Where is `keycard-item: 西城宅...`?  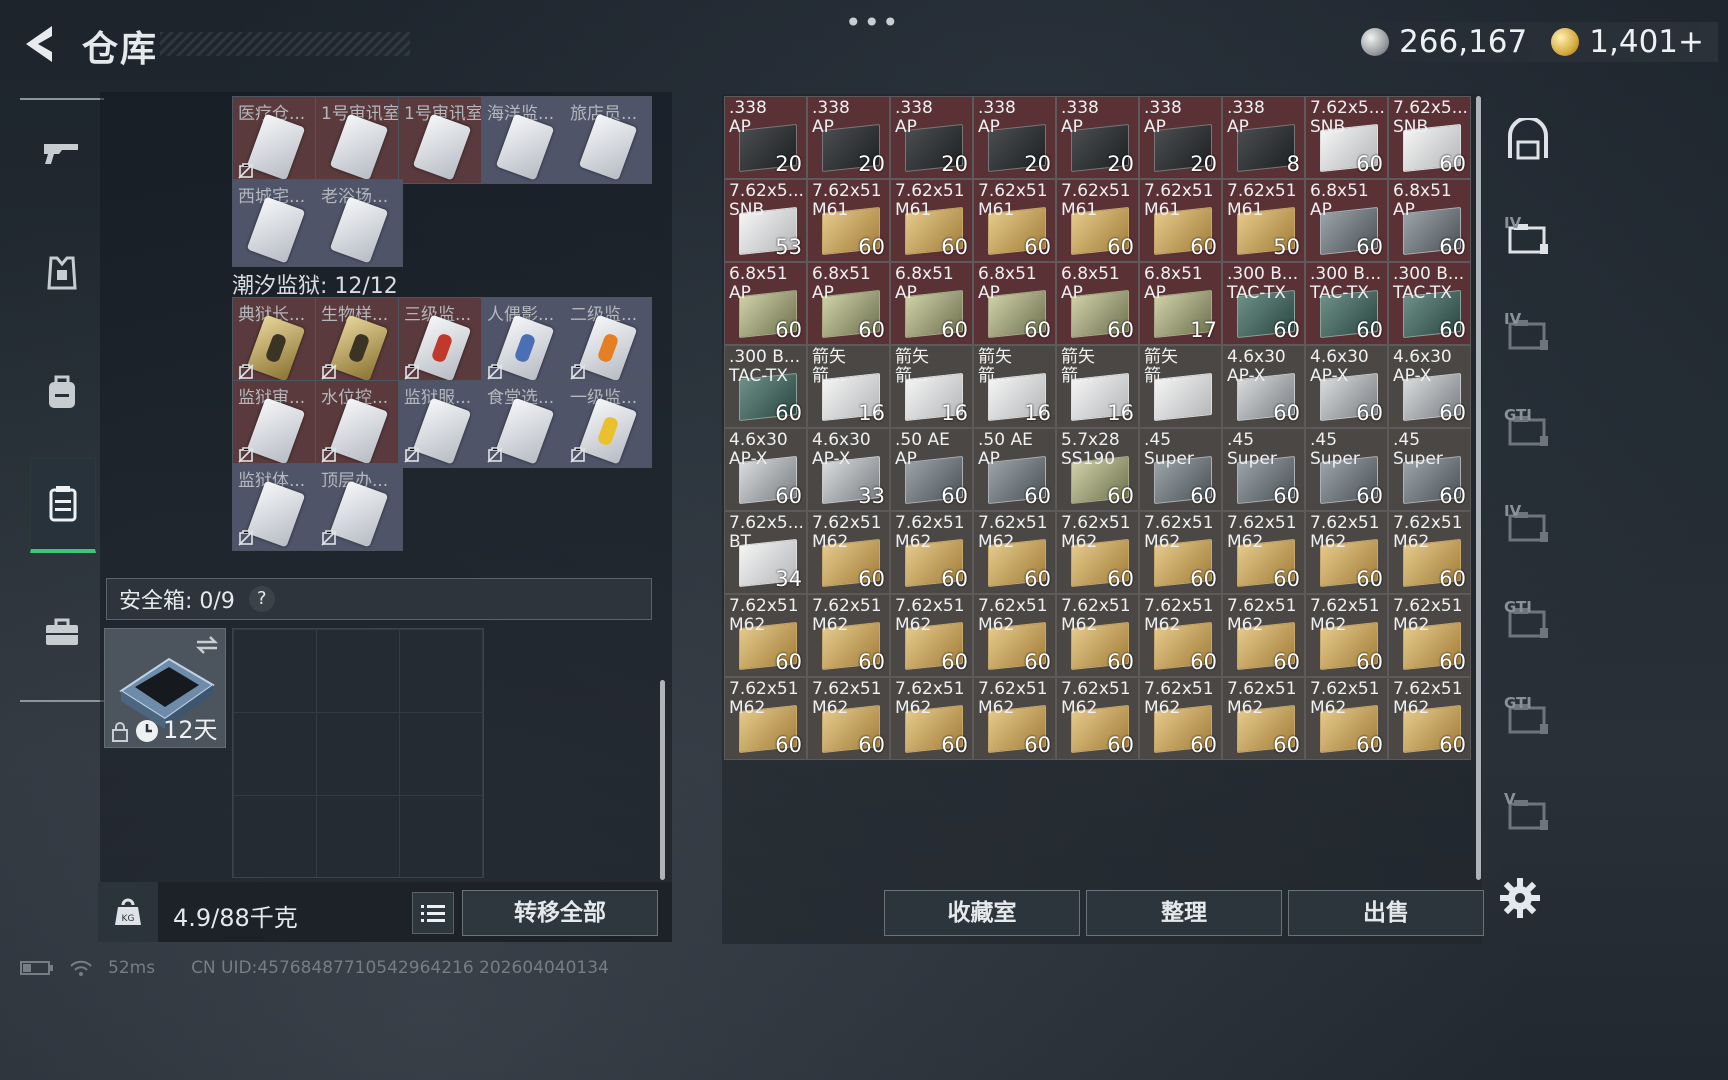 keycard-item: 西城宅... is located at coordinates (276, 223).